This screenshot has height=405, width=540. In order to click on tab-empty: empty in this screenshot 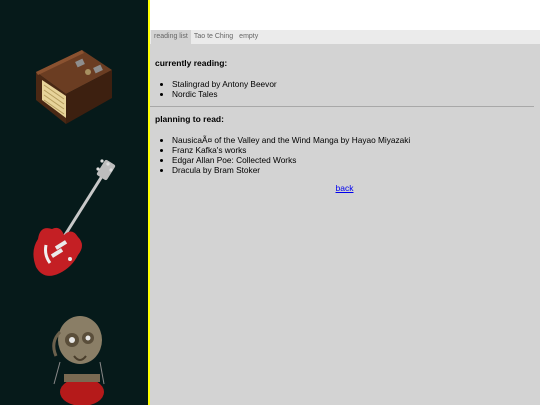, I will do `click(248, 37)`.